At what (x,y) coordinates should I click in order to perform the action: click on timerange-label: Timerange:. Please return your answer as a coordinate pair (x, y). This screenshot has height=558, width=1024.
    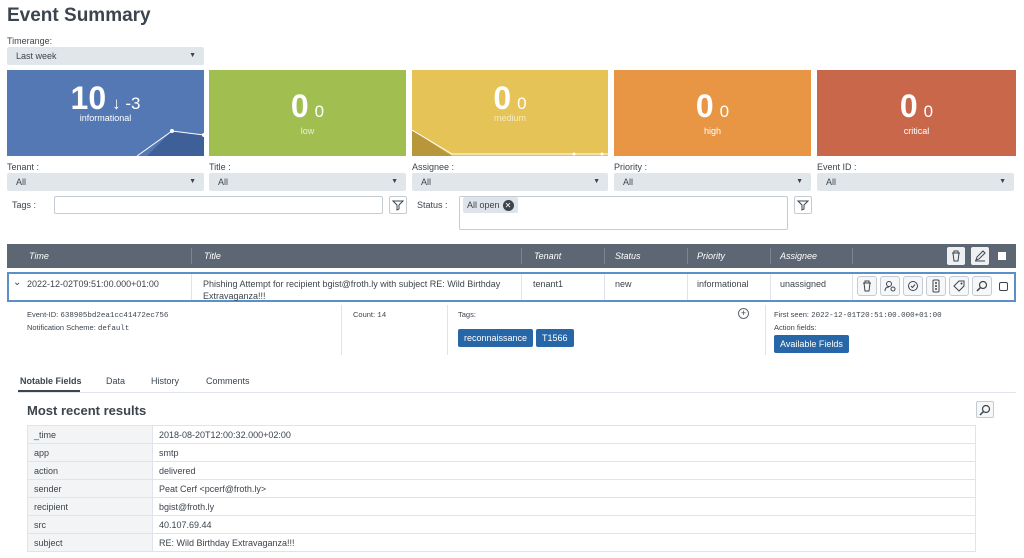
    Looking at the image, I should click on (30, 41).